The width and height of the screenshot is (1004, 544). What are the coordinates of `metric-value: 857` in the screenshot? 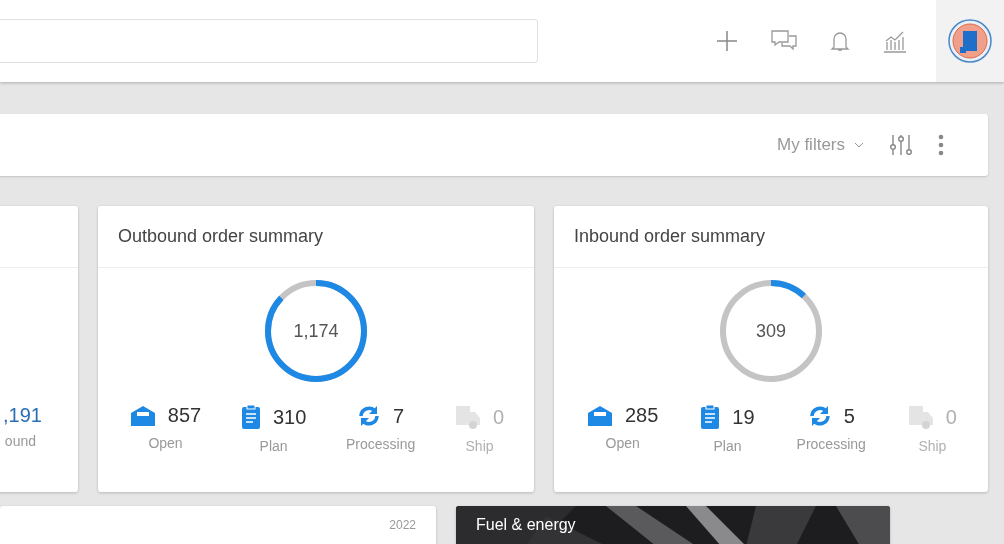 It's located at (184, 415).